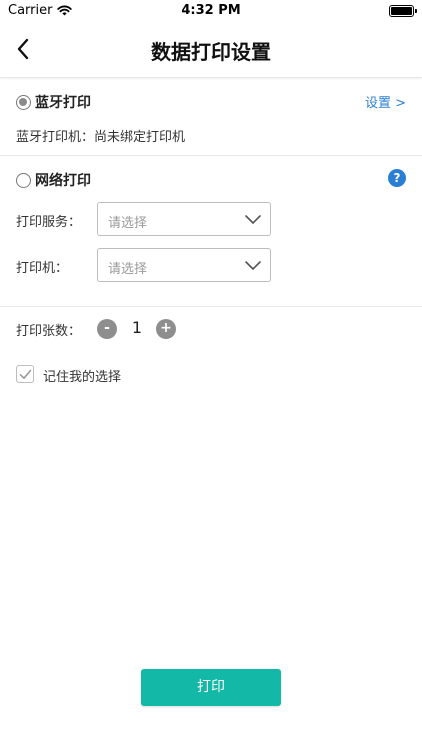  Describe the element at coordinates (23, 102) in the screenshot. I see `bluetooth-radio` at that location.